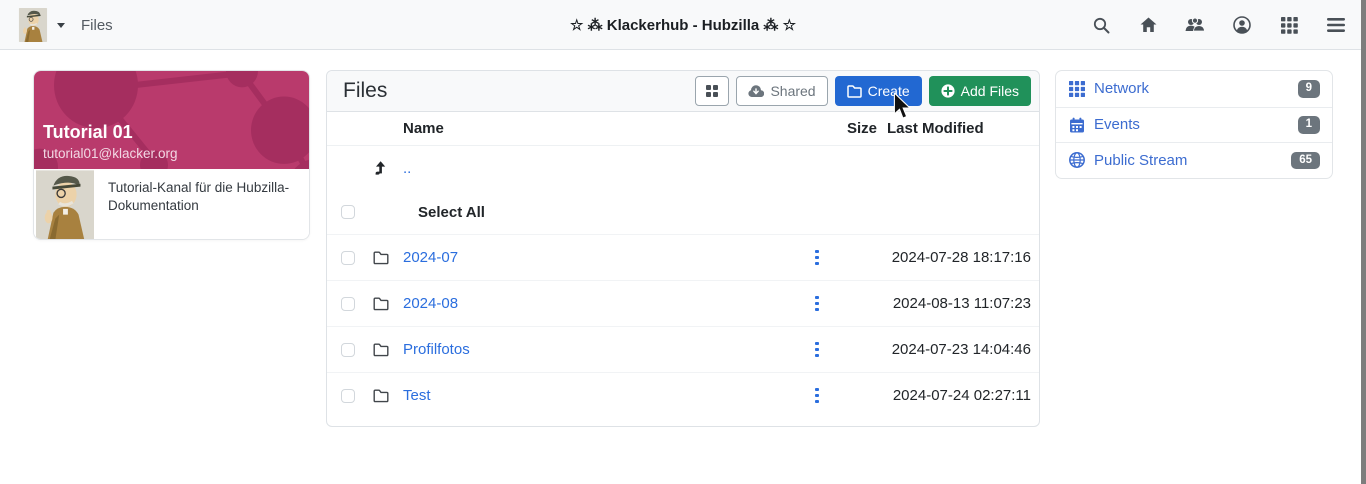 The image size is (1366, 484). What do you see at coordinates (1308, 125) in the screenshot?
I see `count-badge: 1` at bounding box center [1308, 125].